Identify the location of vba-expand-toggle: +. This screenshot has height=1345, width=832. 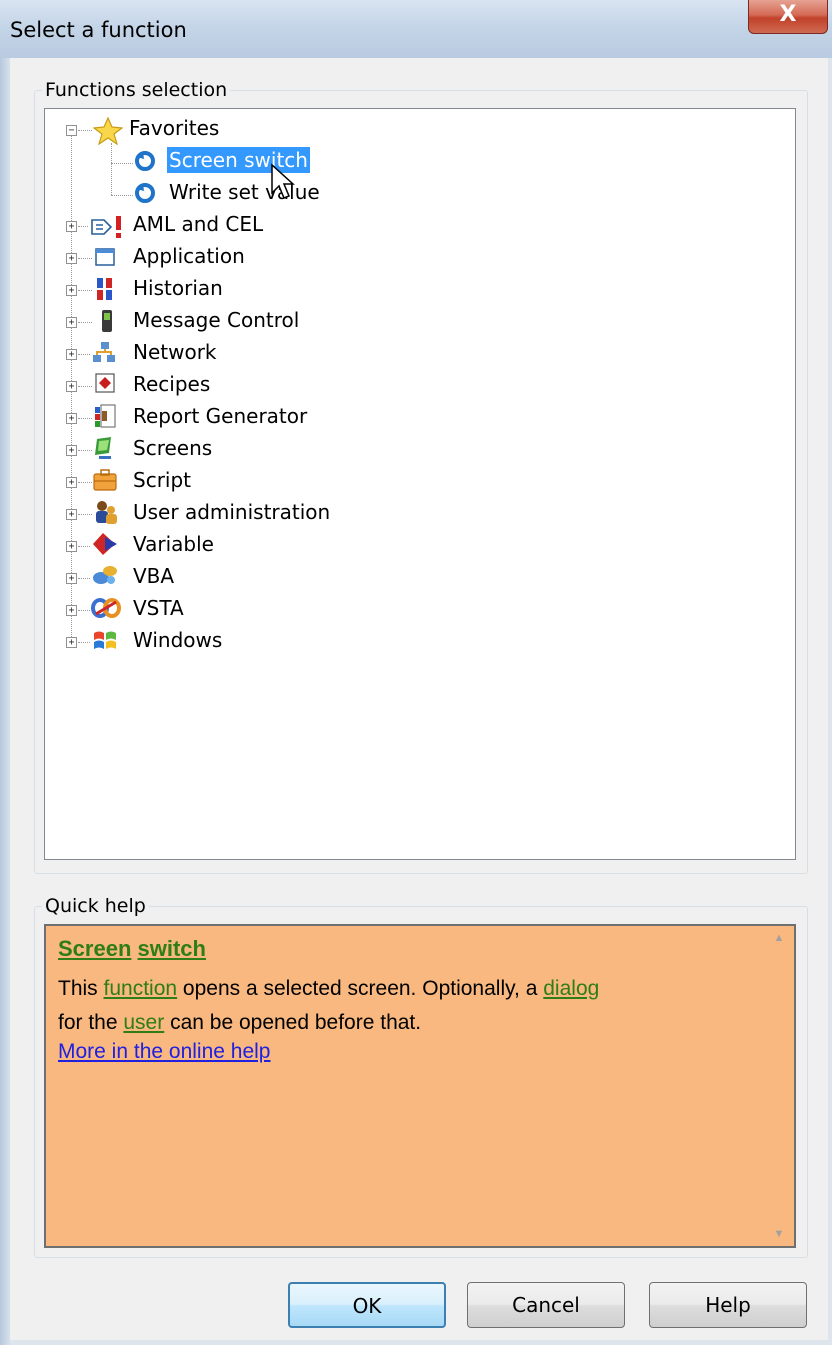
(71, 578).